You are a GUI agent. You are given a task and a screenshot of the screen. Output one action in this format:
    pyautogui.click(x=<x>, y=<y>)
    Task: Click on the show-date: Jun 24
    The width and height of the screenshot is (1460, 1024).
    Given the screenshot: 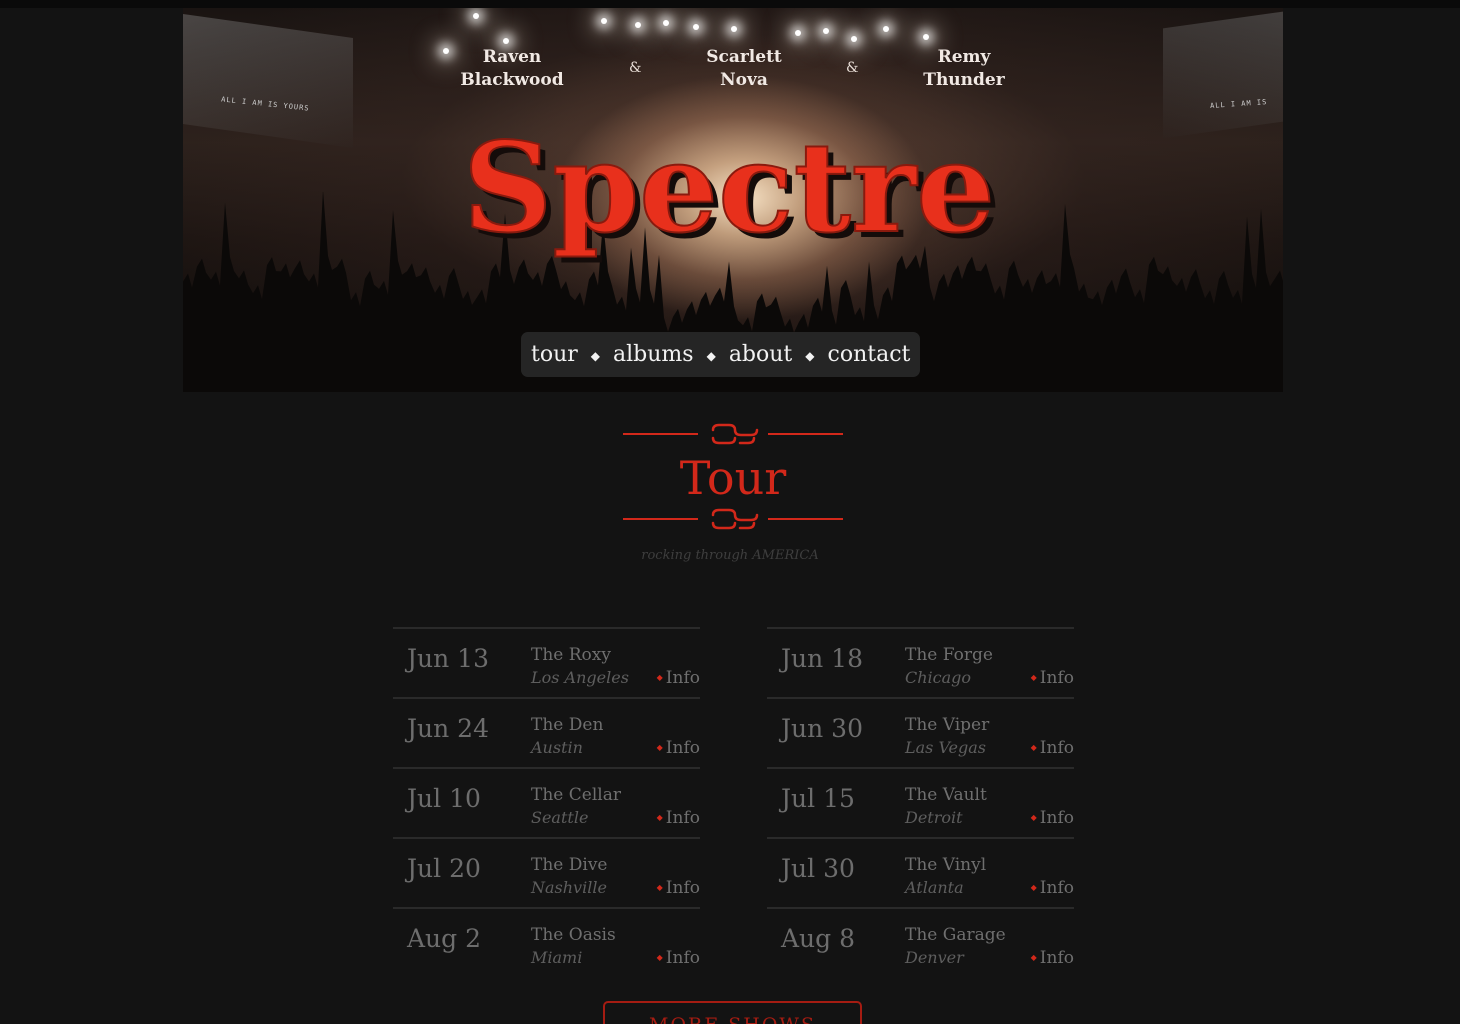 What is the action you would take?
    pyautogui.click(x=448, y=728)
    